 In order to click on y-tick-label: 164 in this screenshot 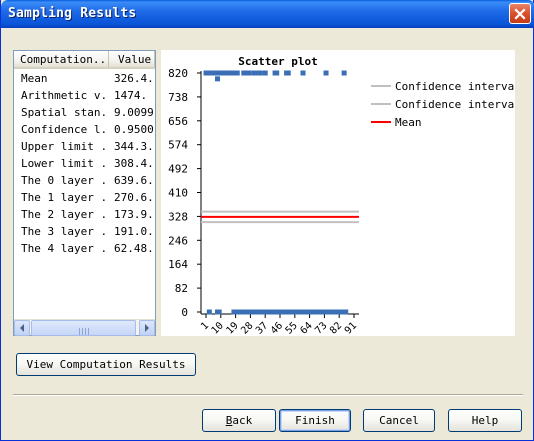, I will do `click(178, 264)`.